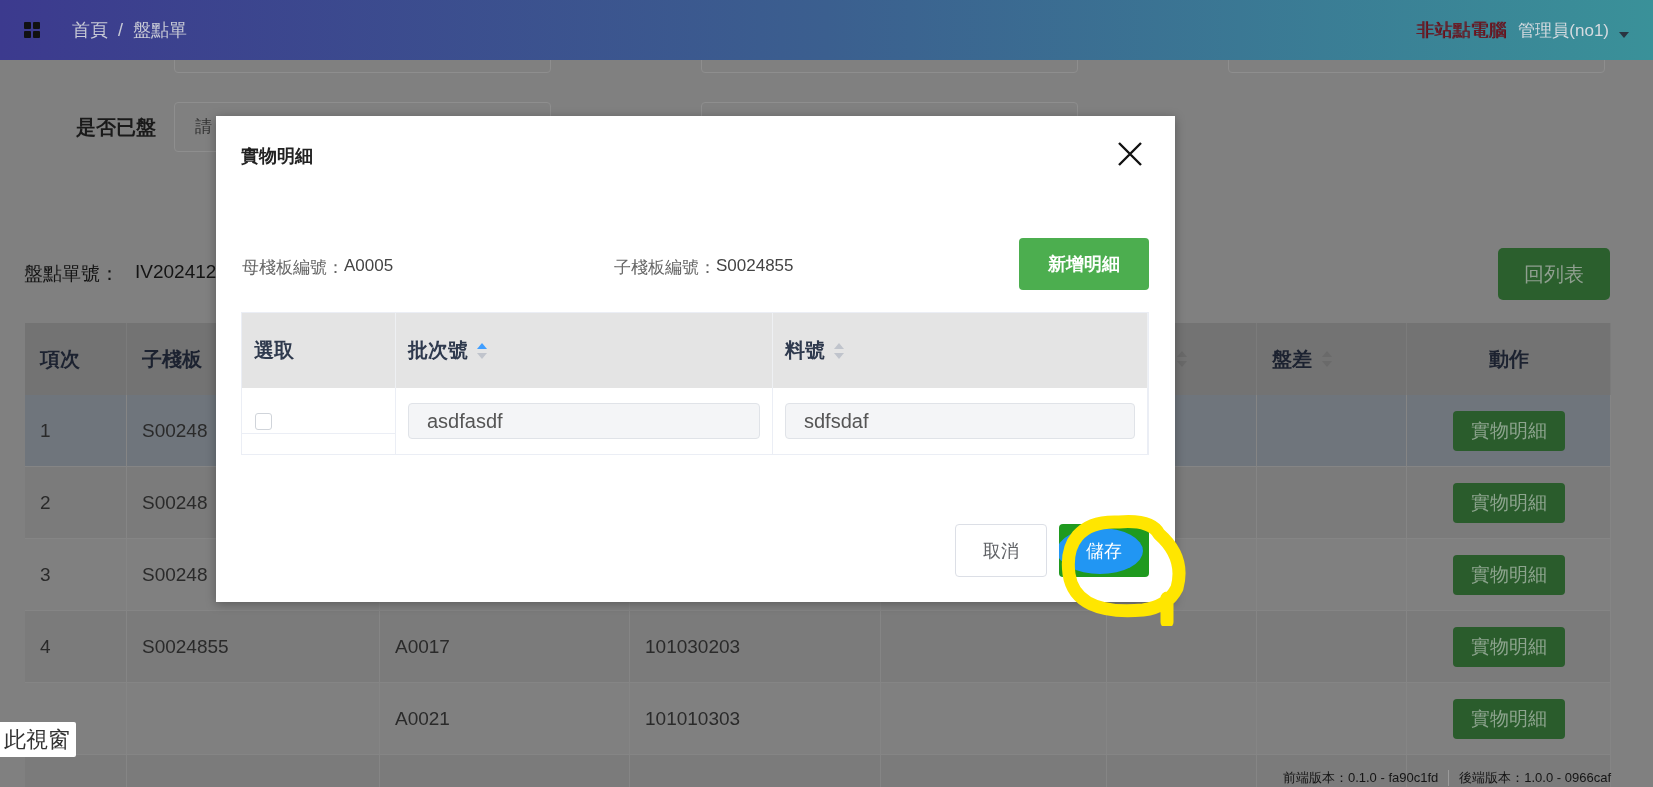 The height and width of the screenshot is (787, 1653). What do you see at coordinates (45, 430) in the screenshot?
I see `table-cell: 1` at bounding box center [45, 430].